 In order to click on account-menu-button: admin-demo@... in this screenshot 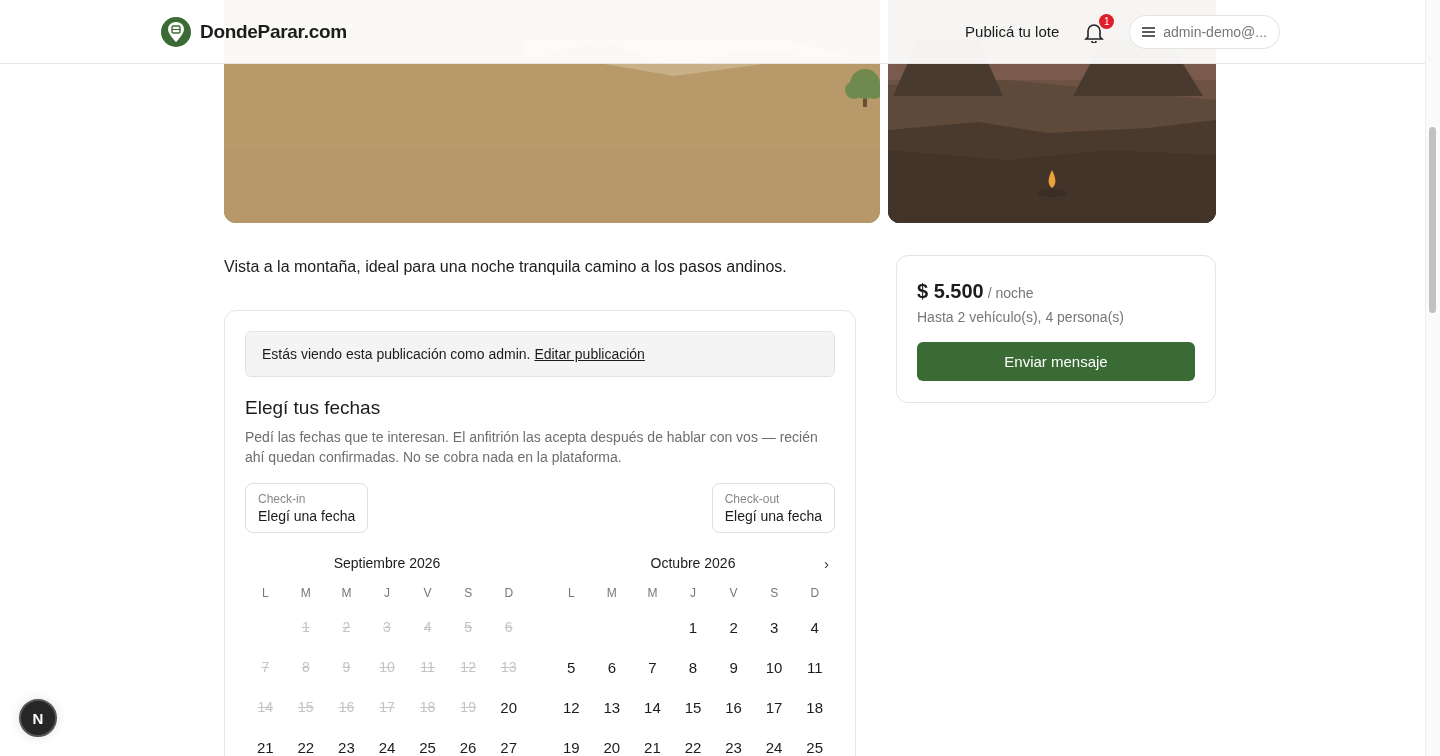, I will do `click(1204, 31)`.